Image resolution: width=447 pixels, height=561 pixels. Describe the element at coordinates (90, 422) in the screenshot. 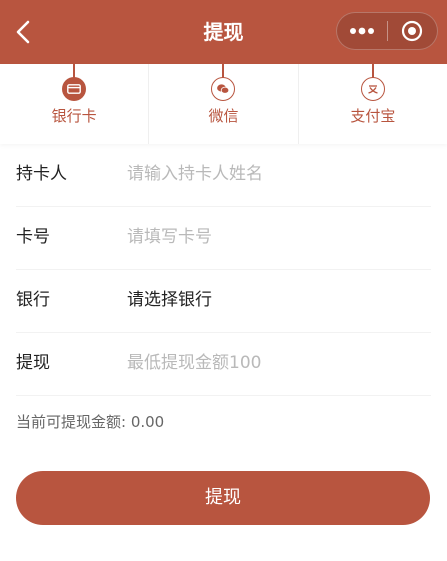

I see `available-balance: 当前可提现金额: 0.00` at that location.